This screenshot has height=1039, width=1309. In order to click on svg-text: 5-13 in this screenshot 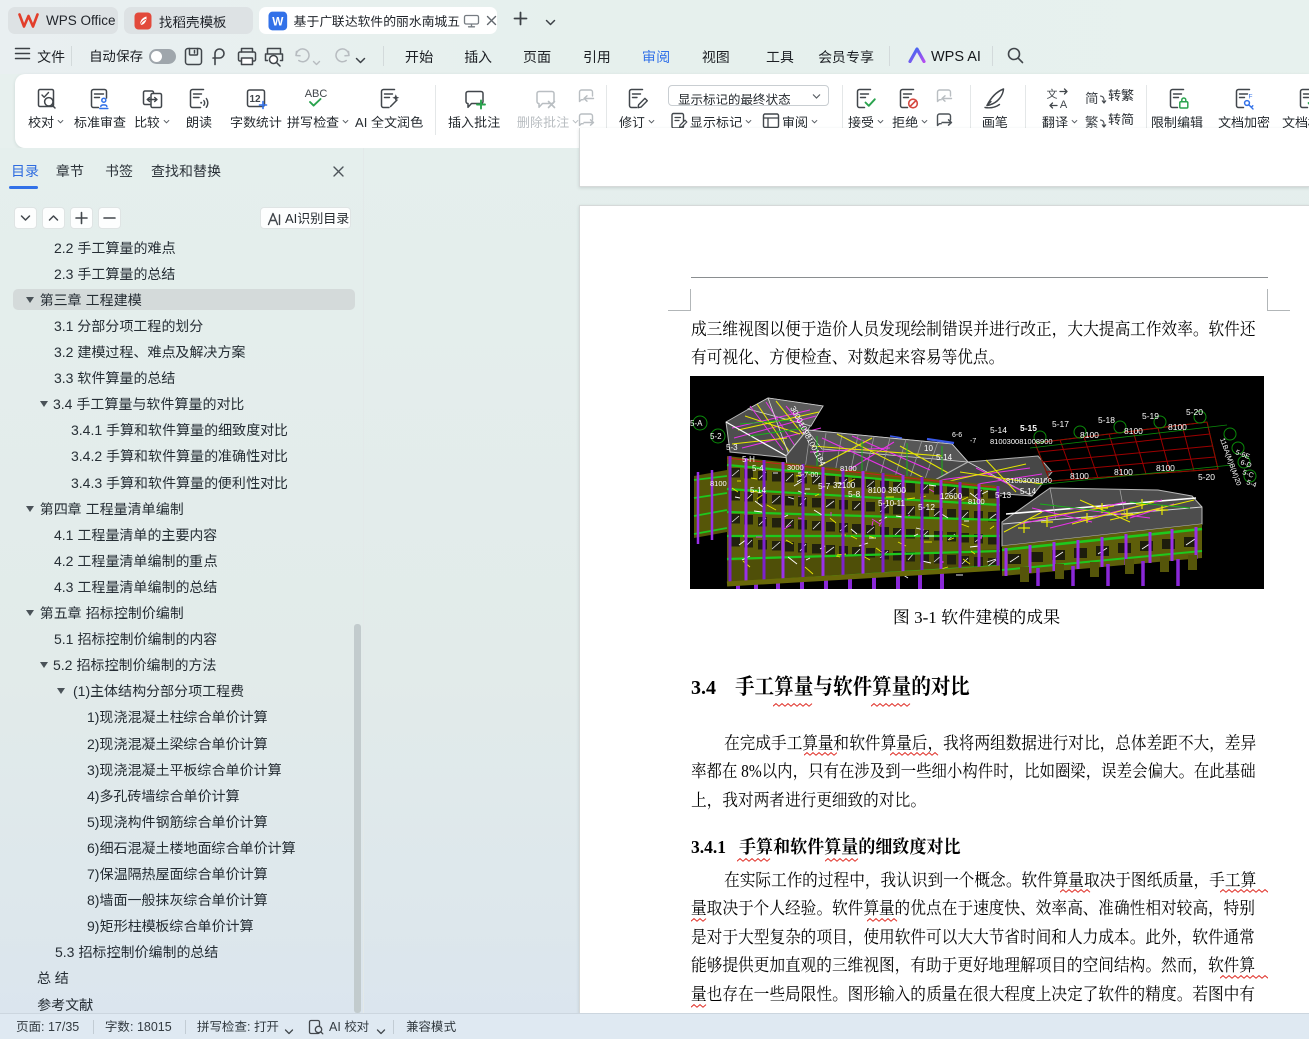, I will do `click(1003, 495)`.